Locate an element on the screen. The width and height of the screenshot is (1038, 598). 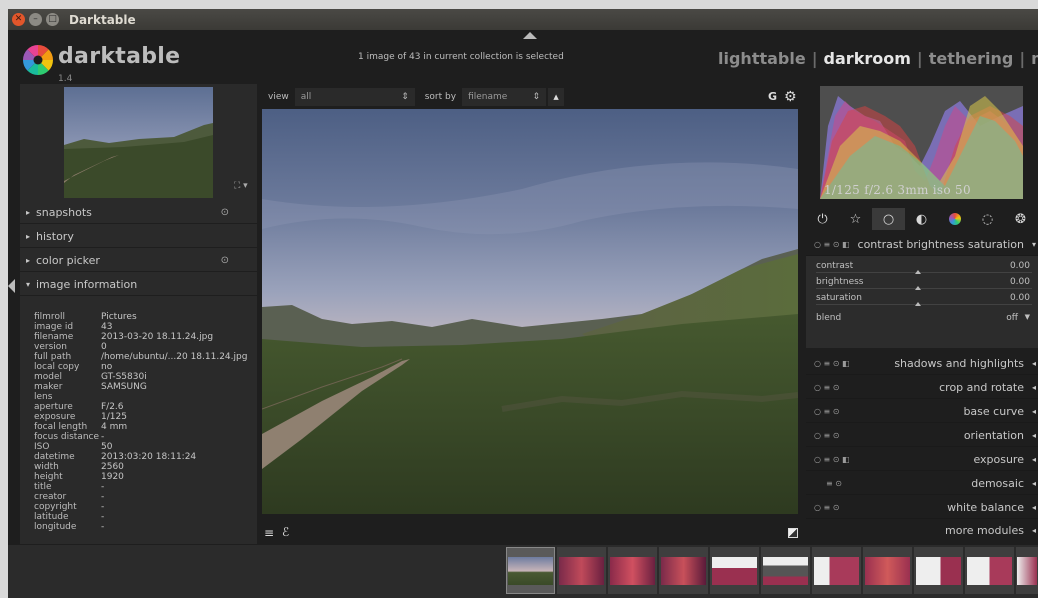
view-darkroom: darkroom is located at coordinates (867, 58).